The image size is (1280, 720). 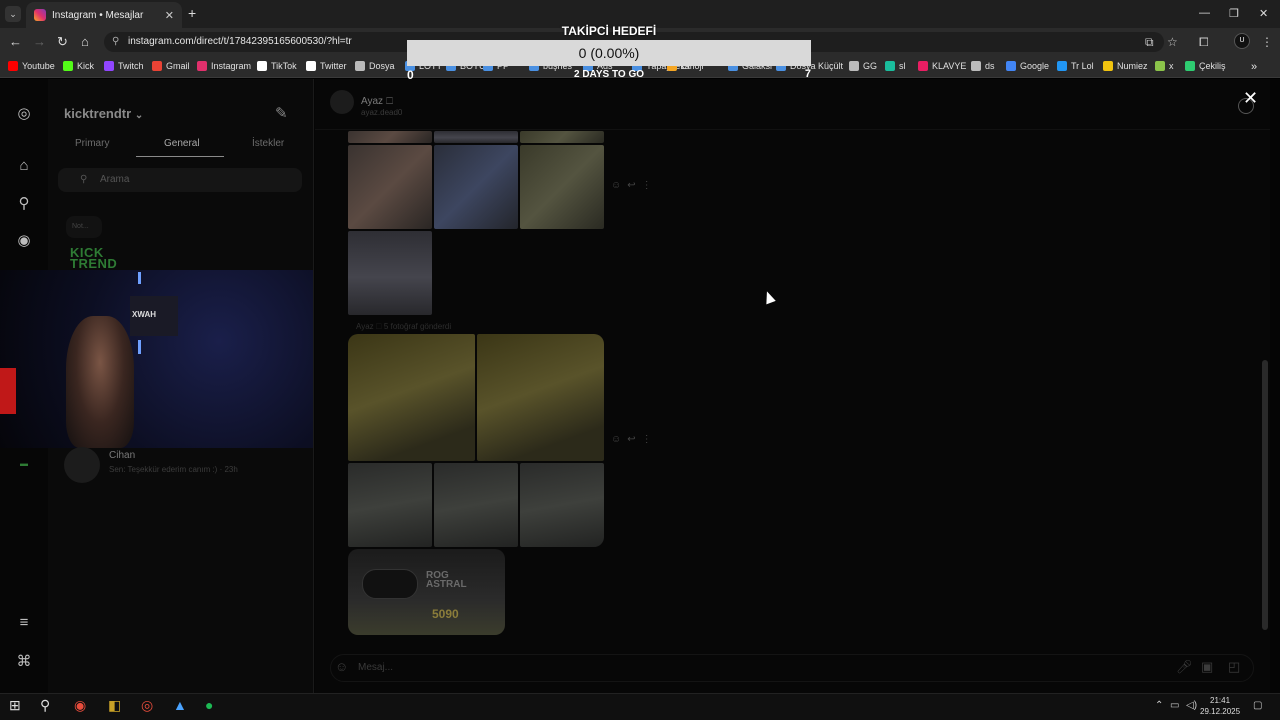 I want to click on volume-icon: ◁), so click(x=1191, y=705).